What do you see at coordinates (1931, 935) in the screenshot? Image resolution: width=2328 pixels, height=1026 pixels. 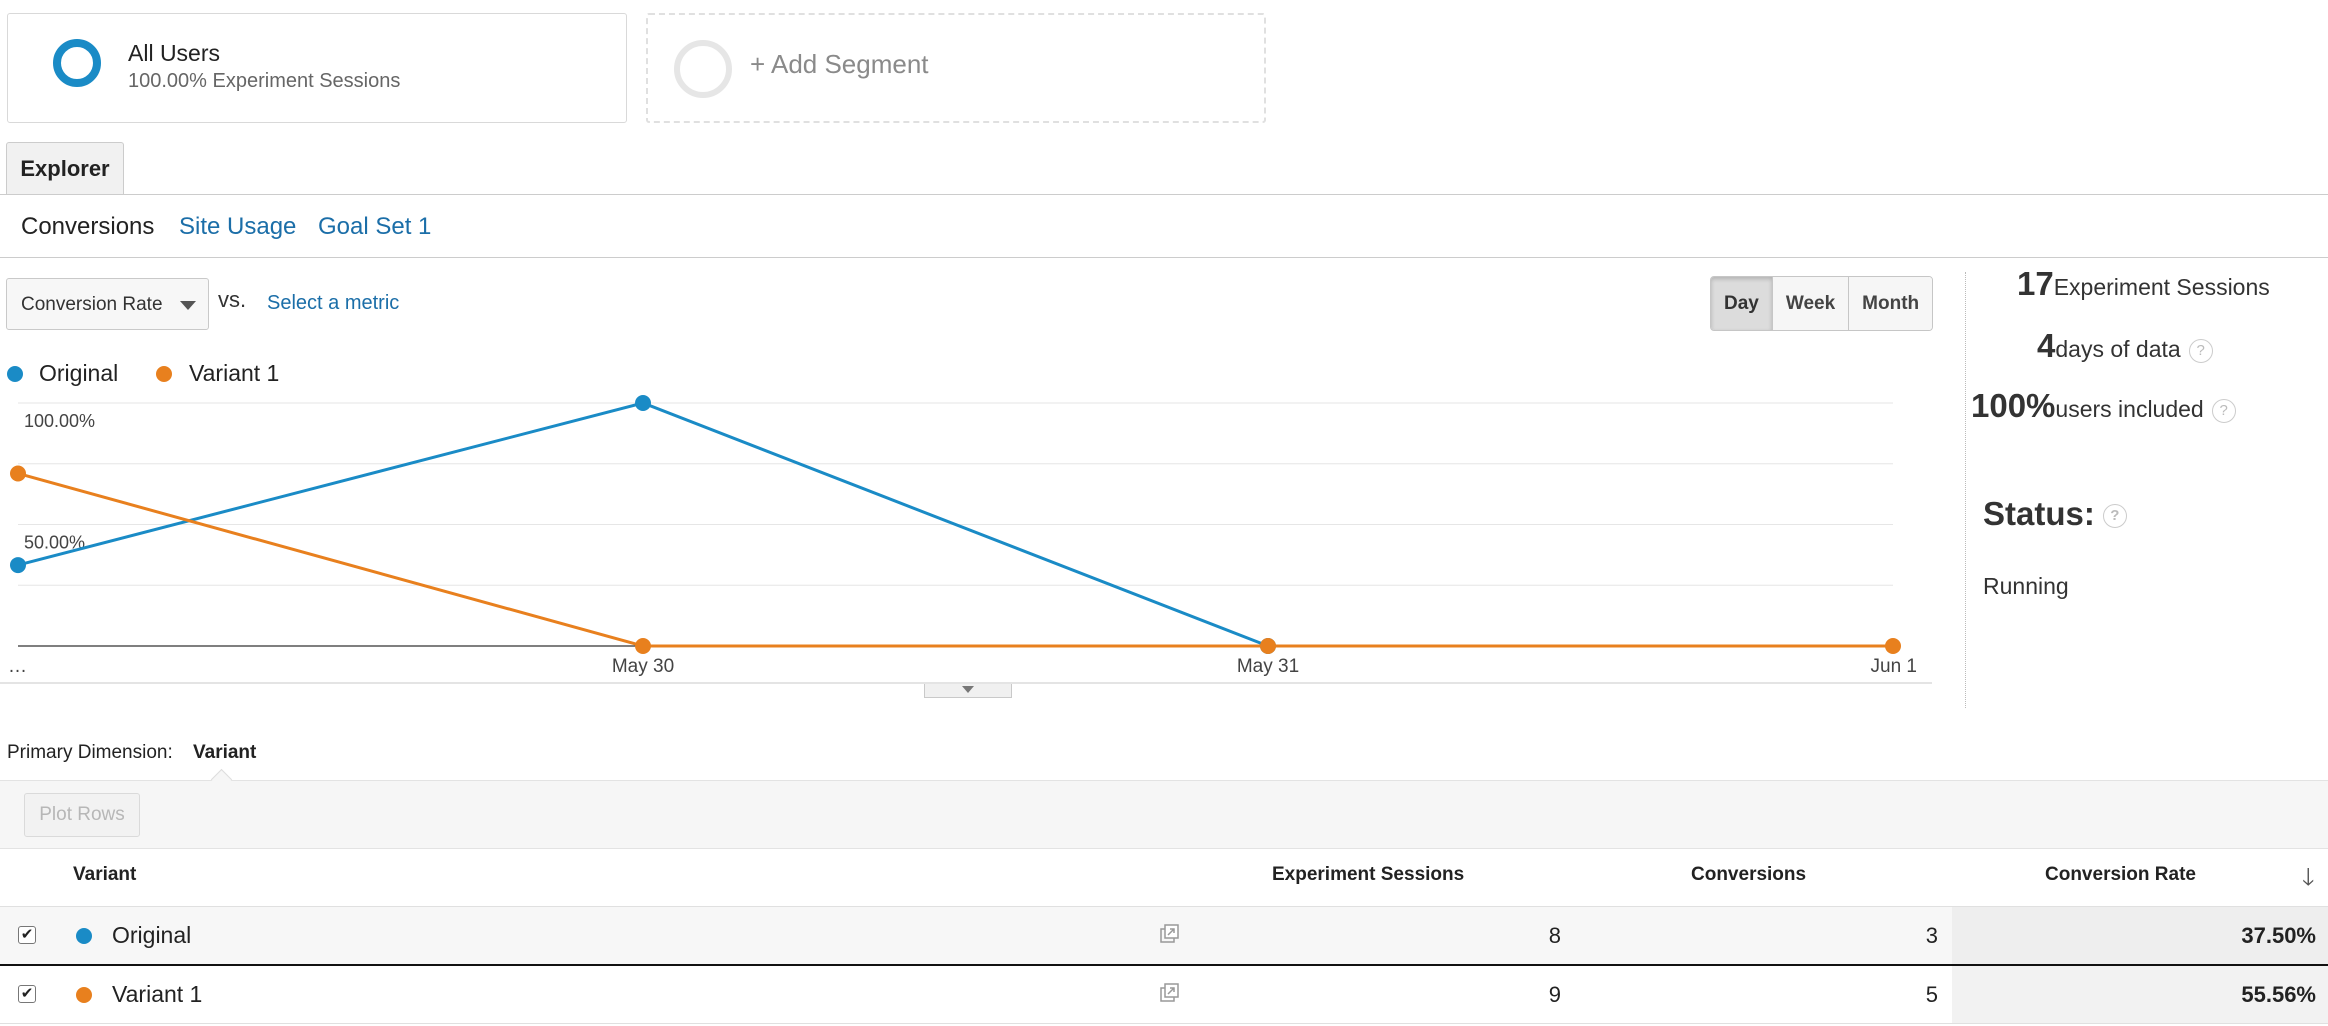 I see `row-conversions: 3` at bounding box center [1931, 935].